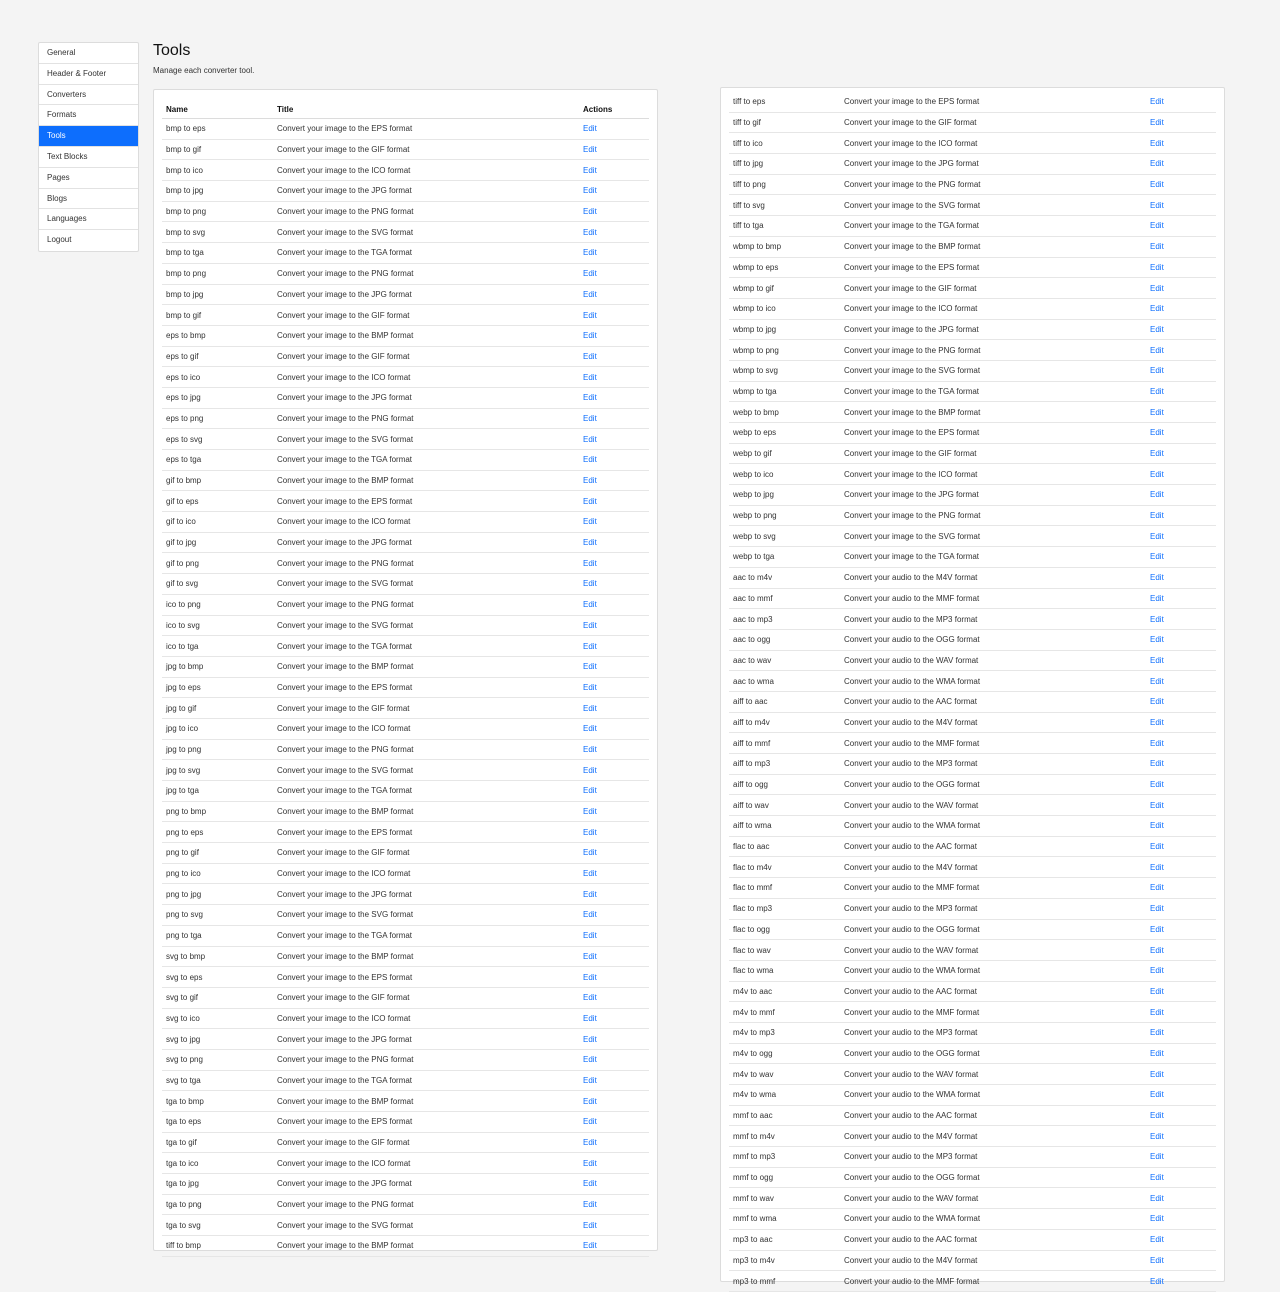  I want to click on sidebar-item-text-blocks: Text Blocks, so click(88, 157).